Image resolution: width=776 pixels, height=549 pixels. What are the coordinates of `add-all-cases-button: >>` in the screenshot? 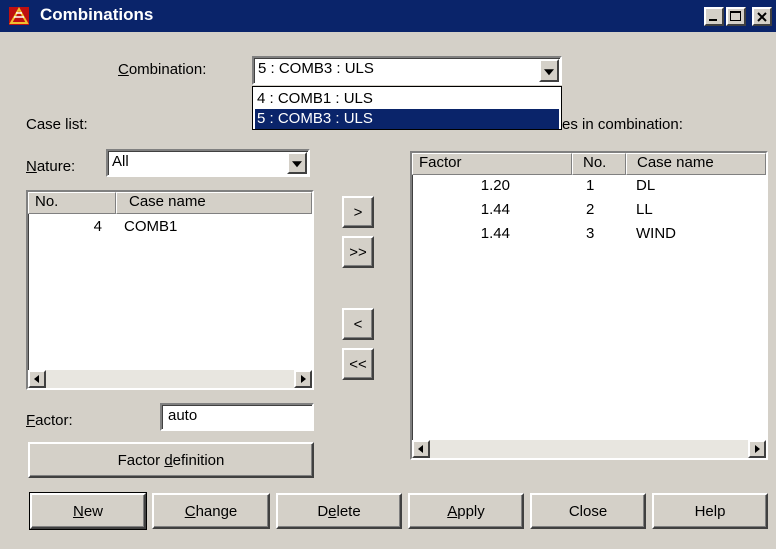 It's located at (358, 252).